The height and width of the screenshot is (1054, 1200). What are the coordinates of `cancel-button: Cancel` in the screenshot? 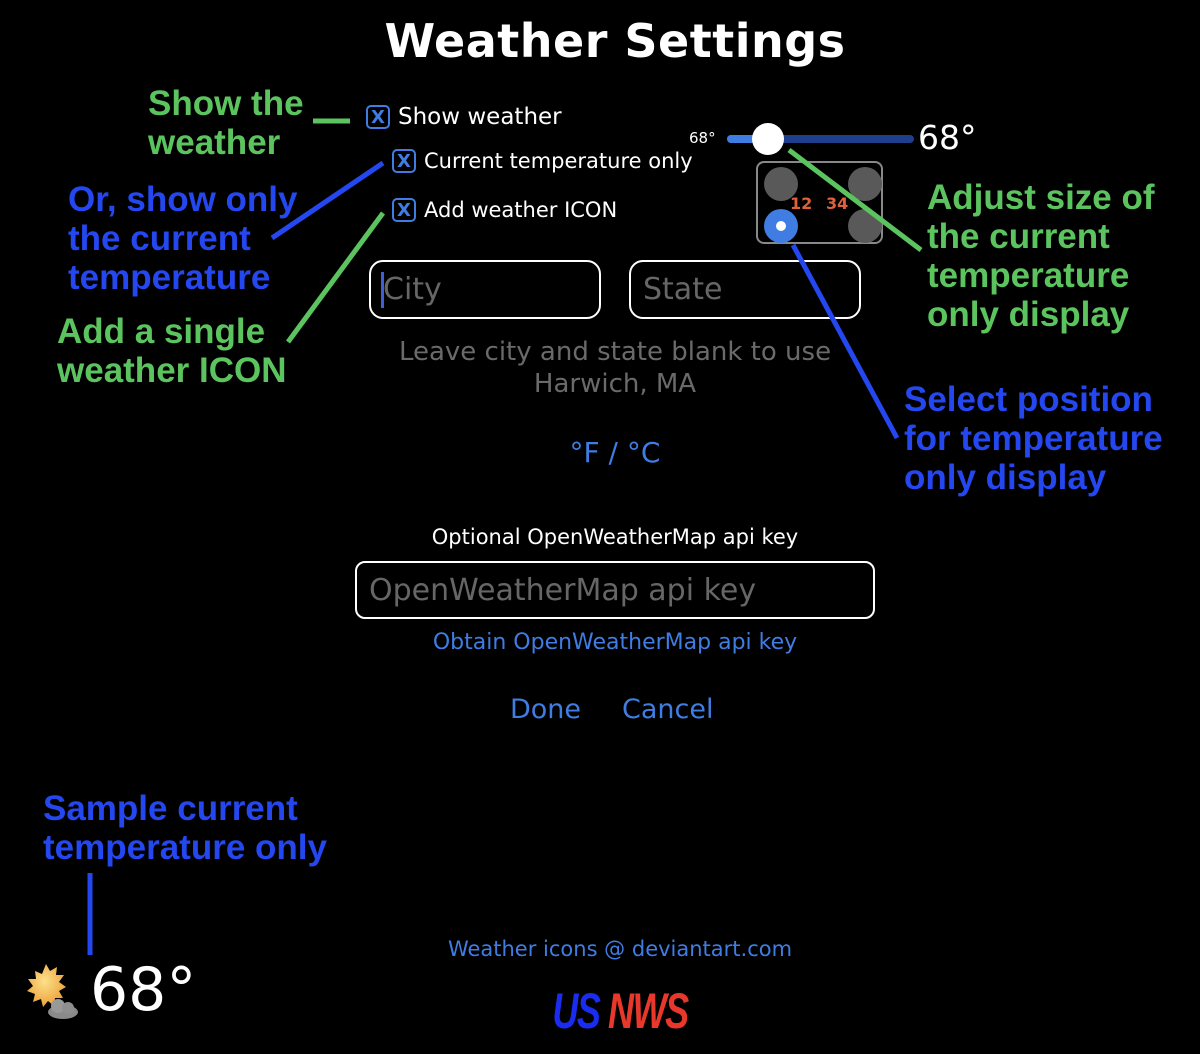 It's located at (667, 709).